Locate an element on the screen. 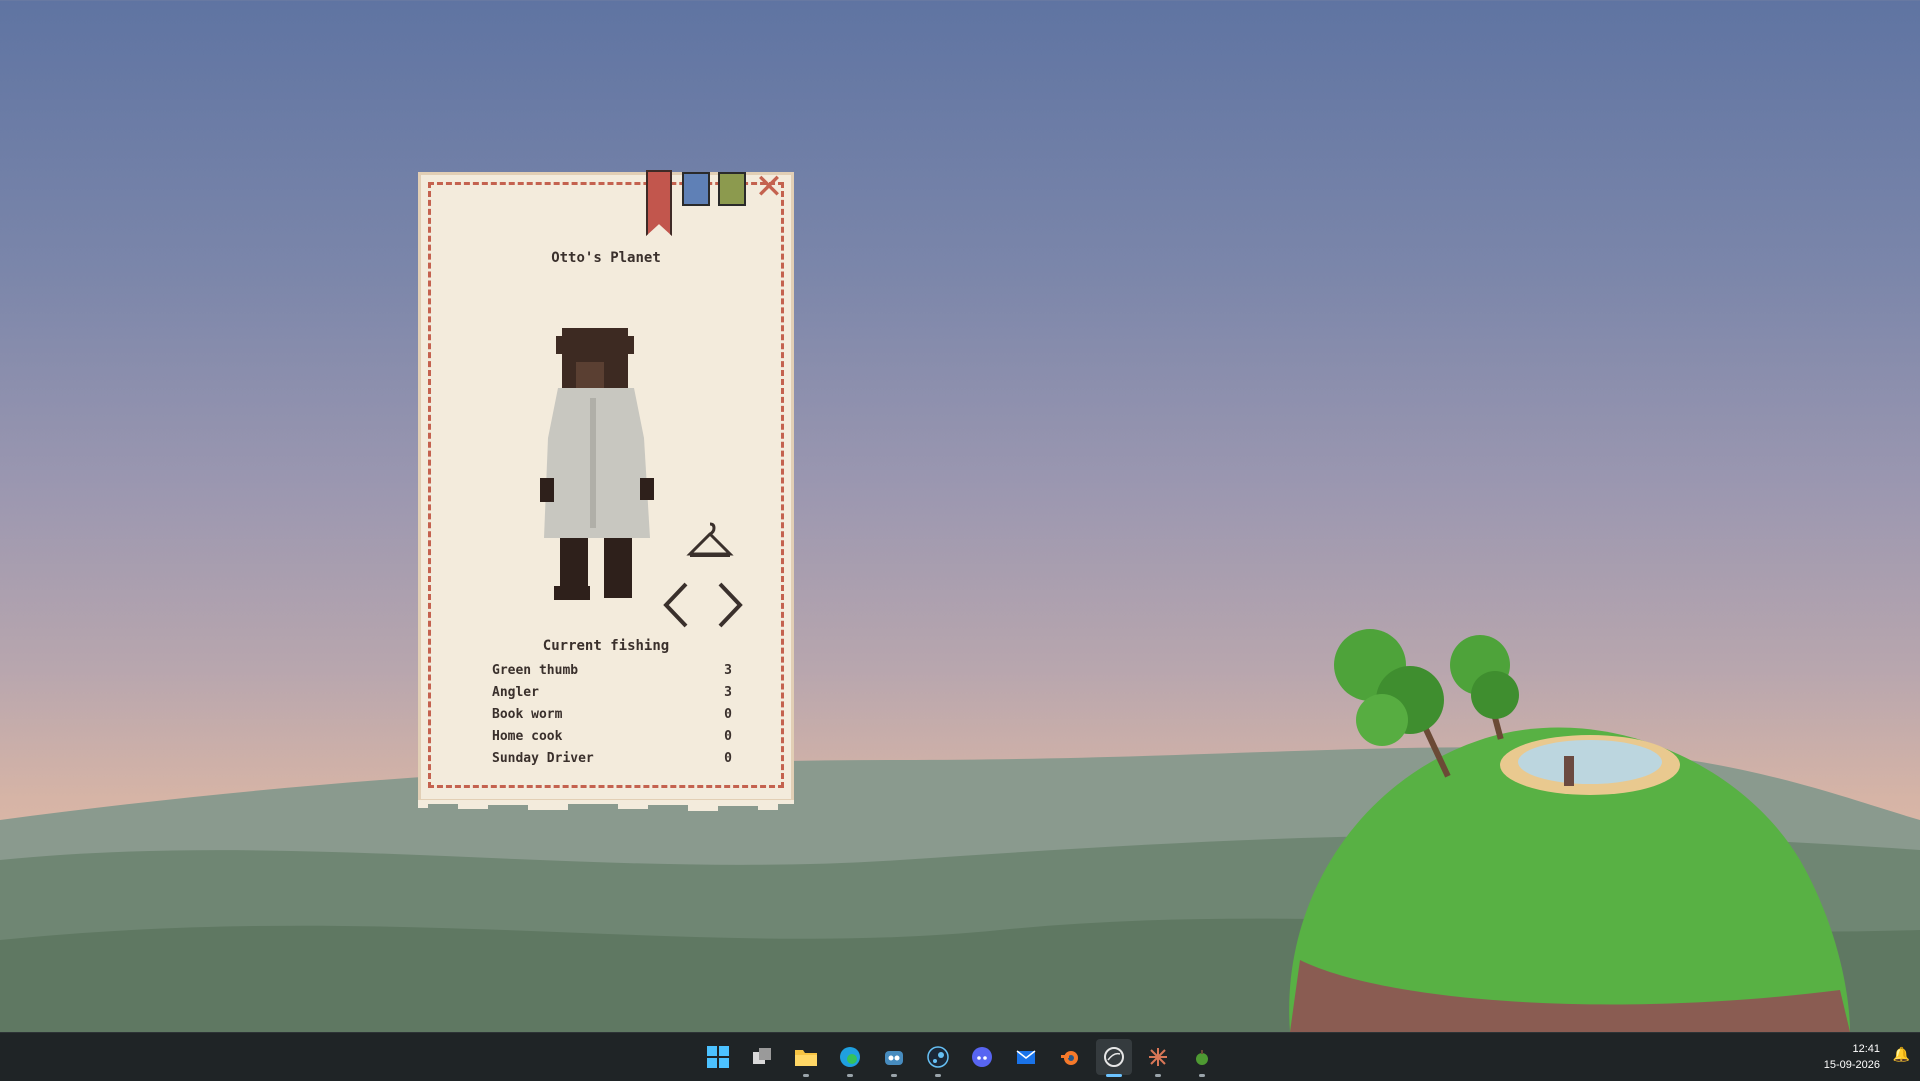 The image size is (1920, 1081). taskbar: 12:41 15-09-2026 🔔 is located at coordinates (960, 1056).